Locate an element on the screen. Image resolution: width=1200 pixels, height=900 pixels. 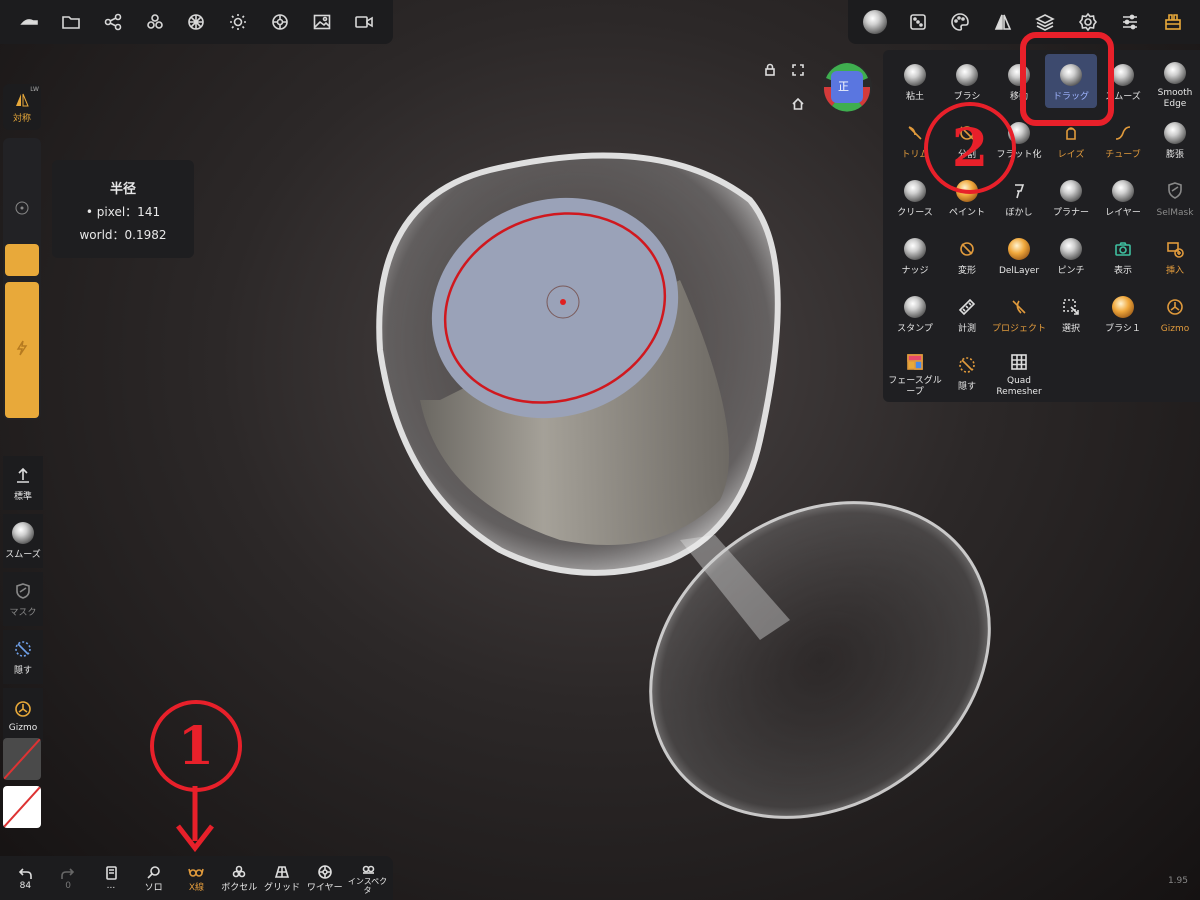
tool-15: プラナー is located at coordinates (1071, 197).